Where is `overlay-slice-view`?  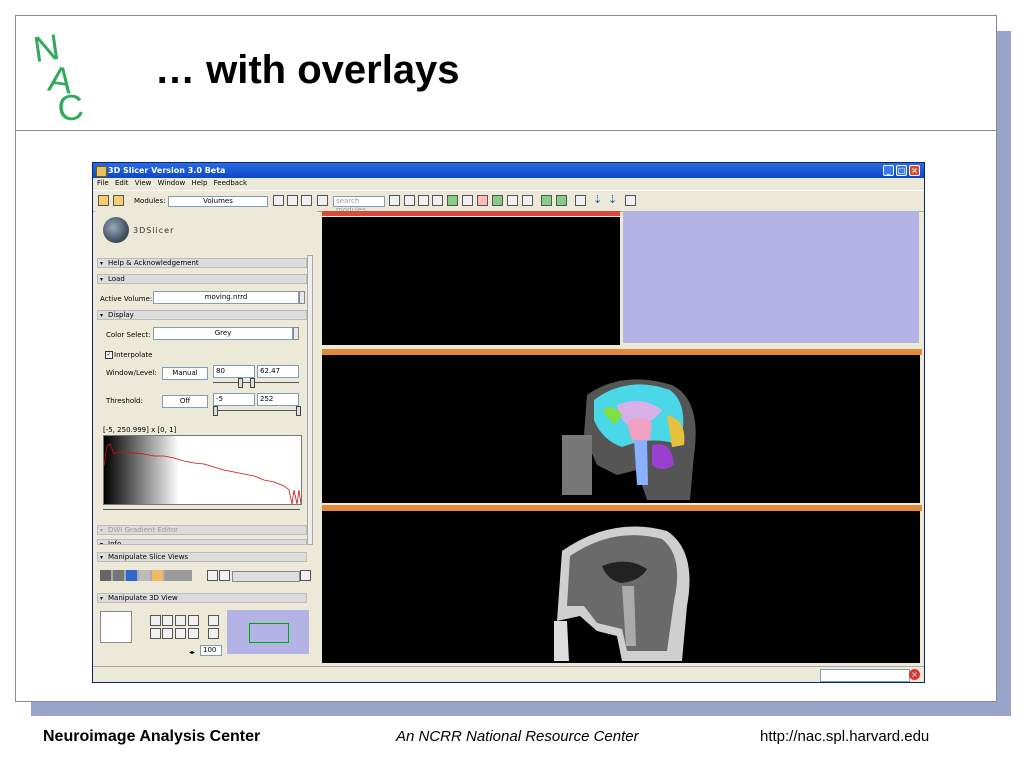 overlay-slice-view is located at coordinates (621, 429).